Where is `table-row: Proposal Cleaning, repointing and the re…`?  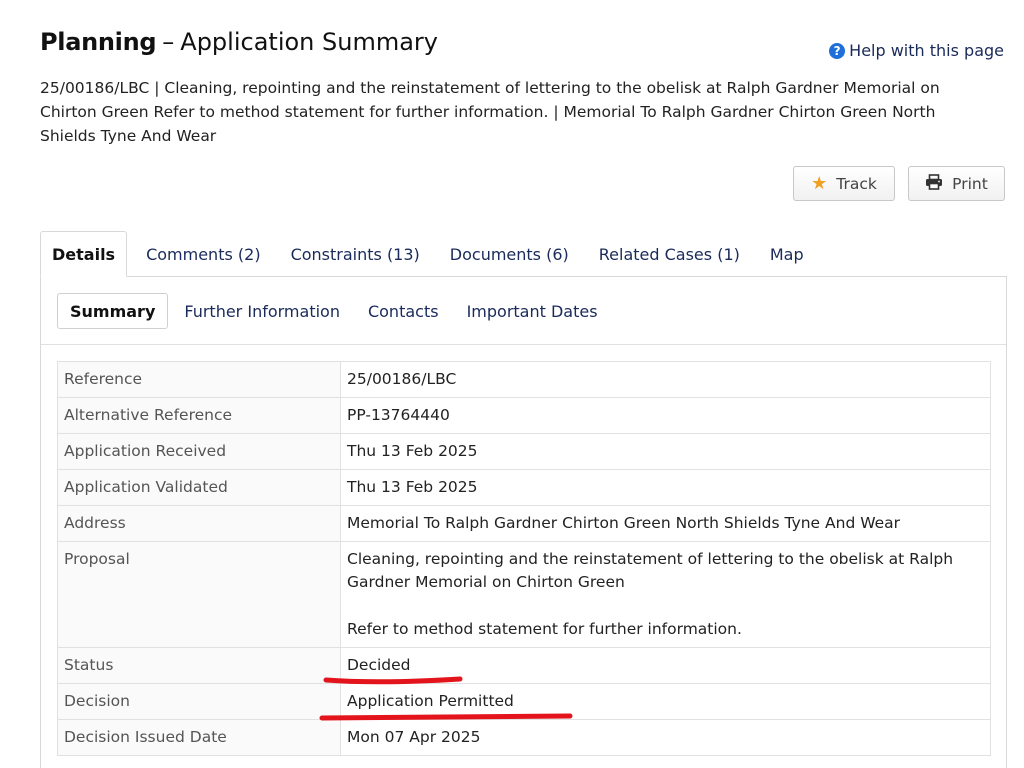
table-row: Proposal Cleaning, repointing and the re… is located at coordinates (524, 594).